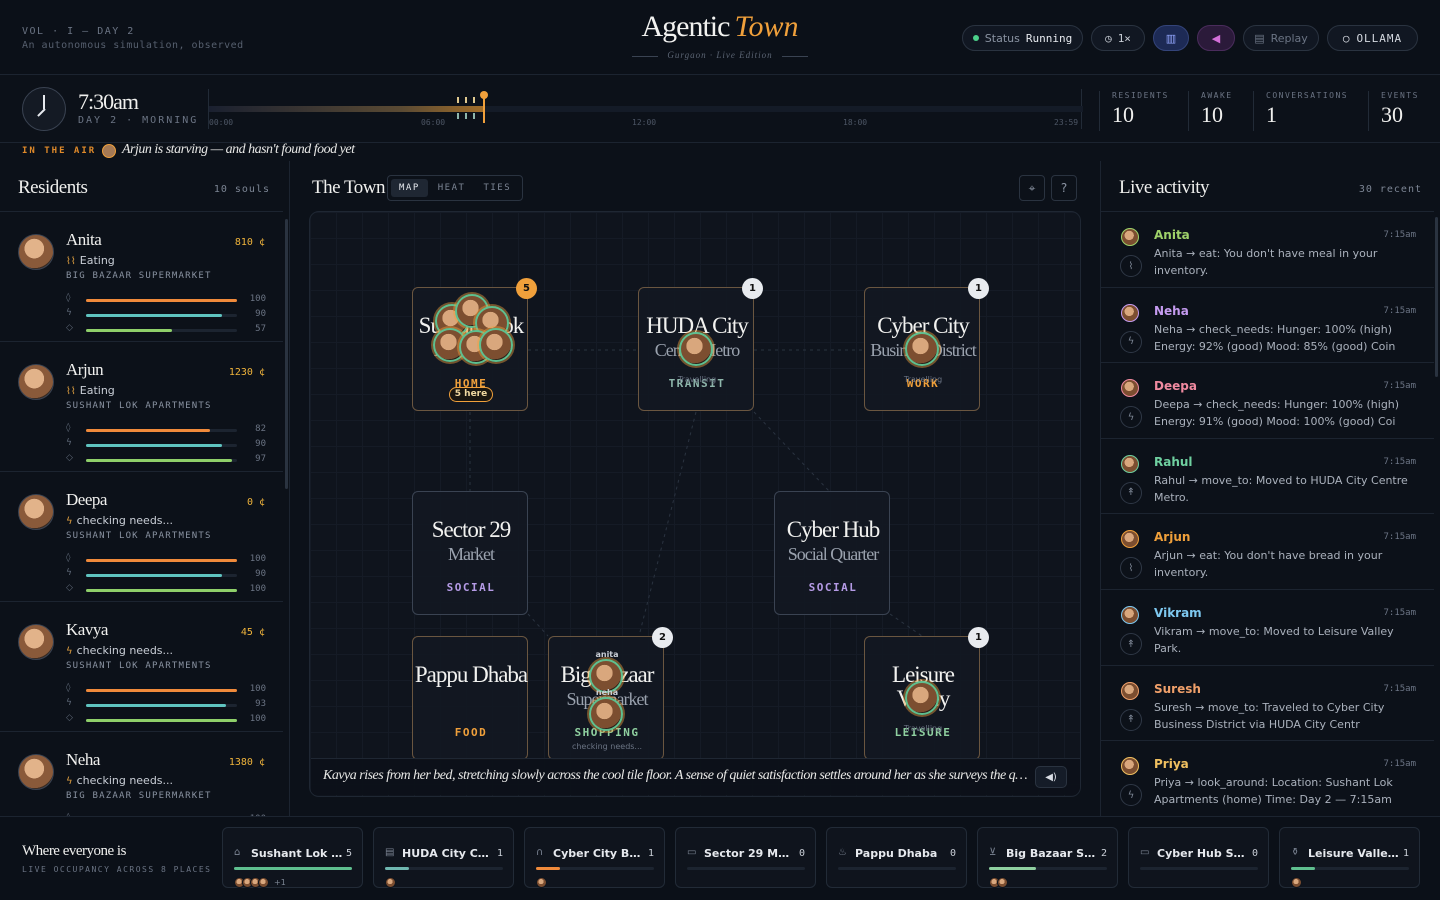  What do you see at coordinates (260, 329) in the screenshot?
I see `mood-value: 57` at bounding box center [260, 329].